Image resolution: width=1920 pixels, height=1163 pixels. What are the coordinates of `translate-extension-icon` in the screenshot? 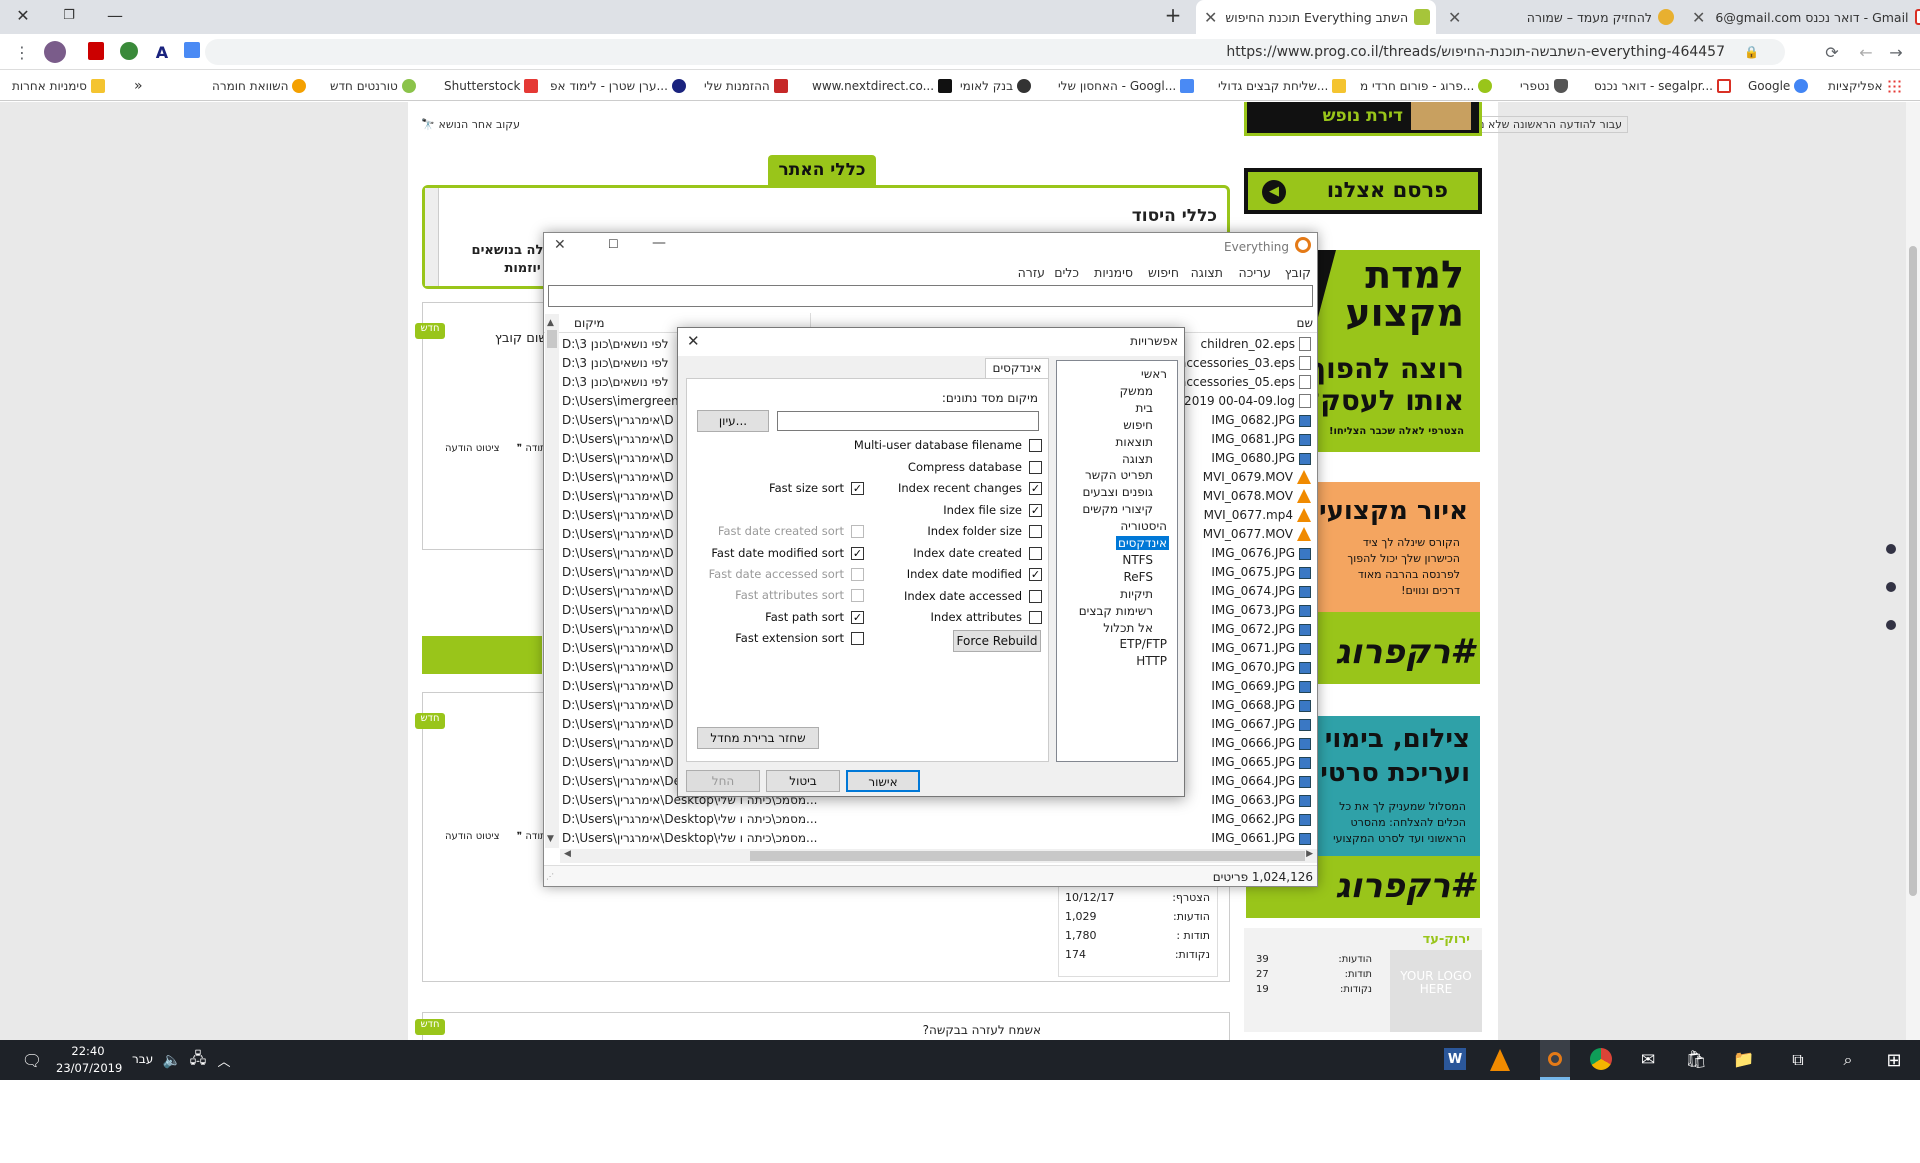 It's located at (192, 50).